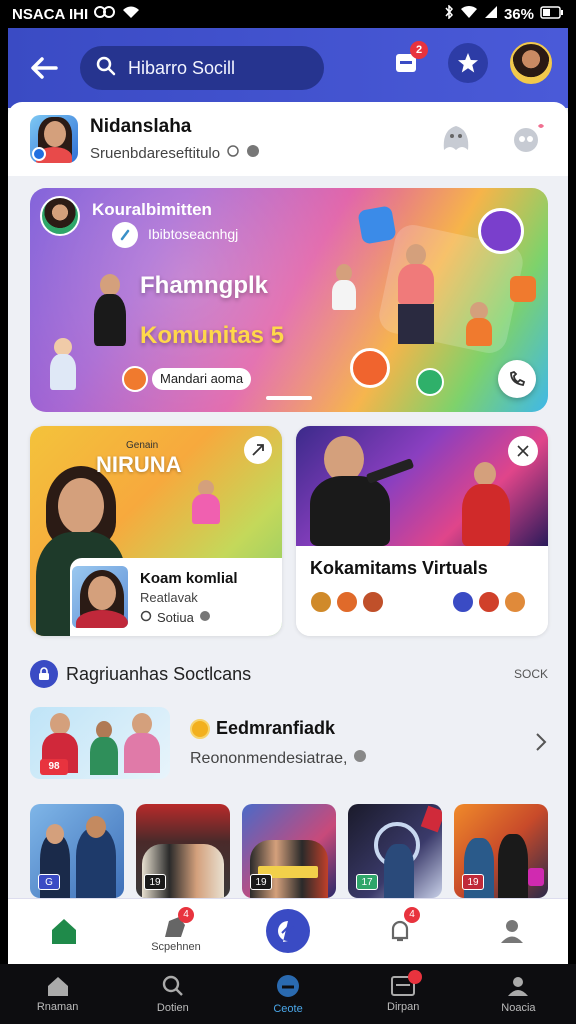 The height and width of the screenshot is (1024, 576). I want to click on media-thumbnails: G 19 19 17 19, so click(295, 851).